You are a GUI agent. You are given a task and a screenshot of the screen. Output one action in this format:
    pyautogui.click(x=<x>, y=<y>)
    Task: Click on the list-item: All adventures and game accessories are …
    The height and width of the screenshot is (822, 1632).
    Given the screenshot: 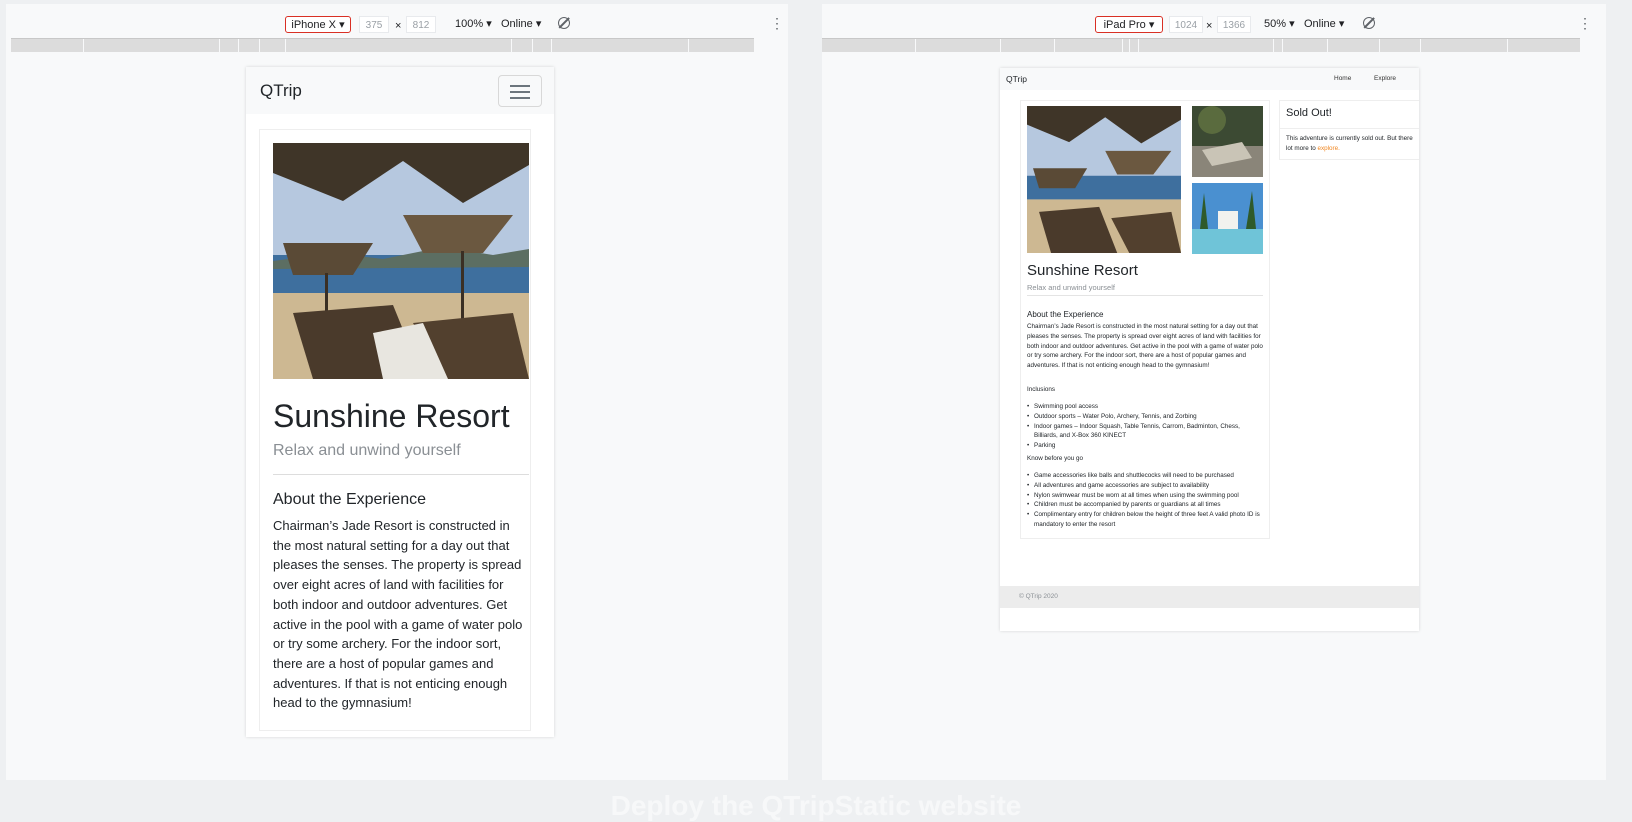 What is the action you would take?
    pyautogui.click(x=1145, y=486)
    